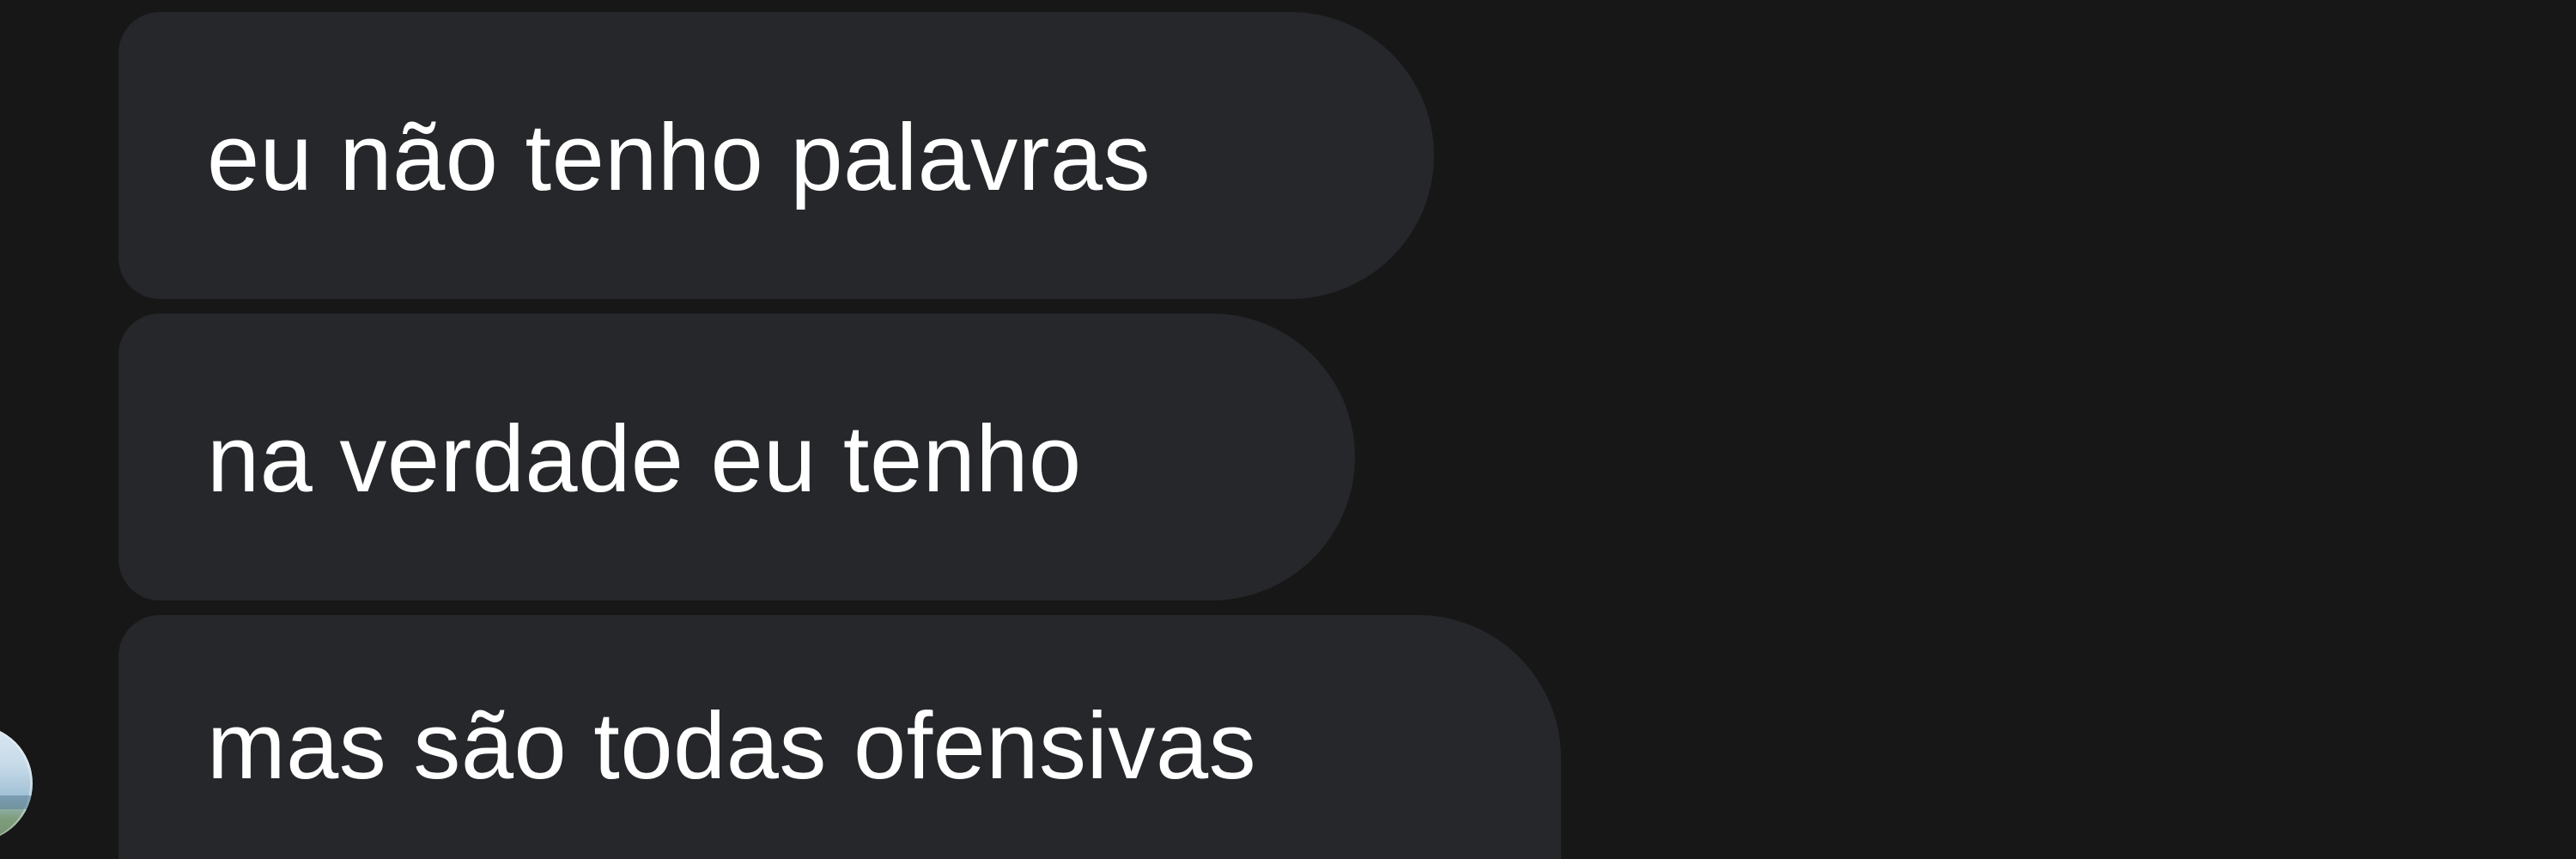  I want to click on sender-avatar, so click(16, 783).